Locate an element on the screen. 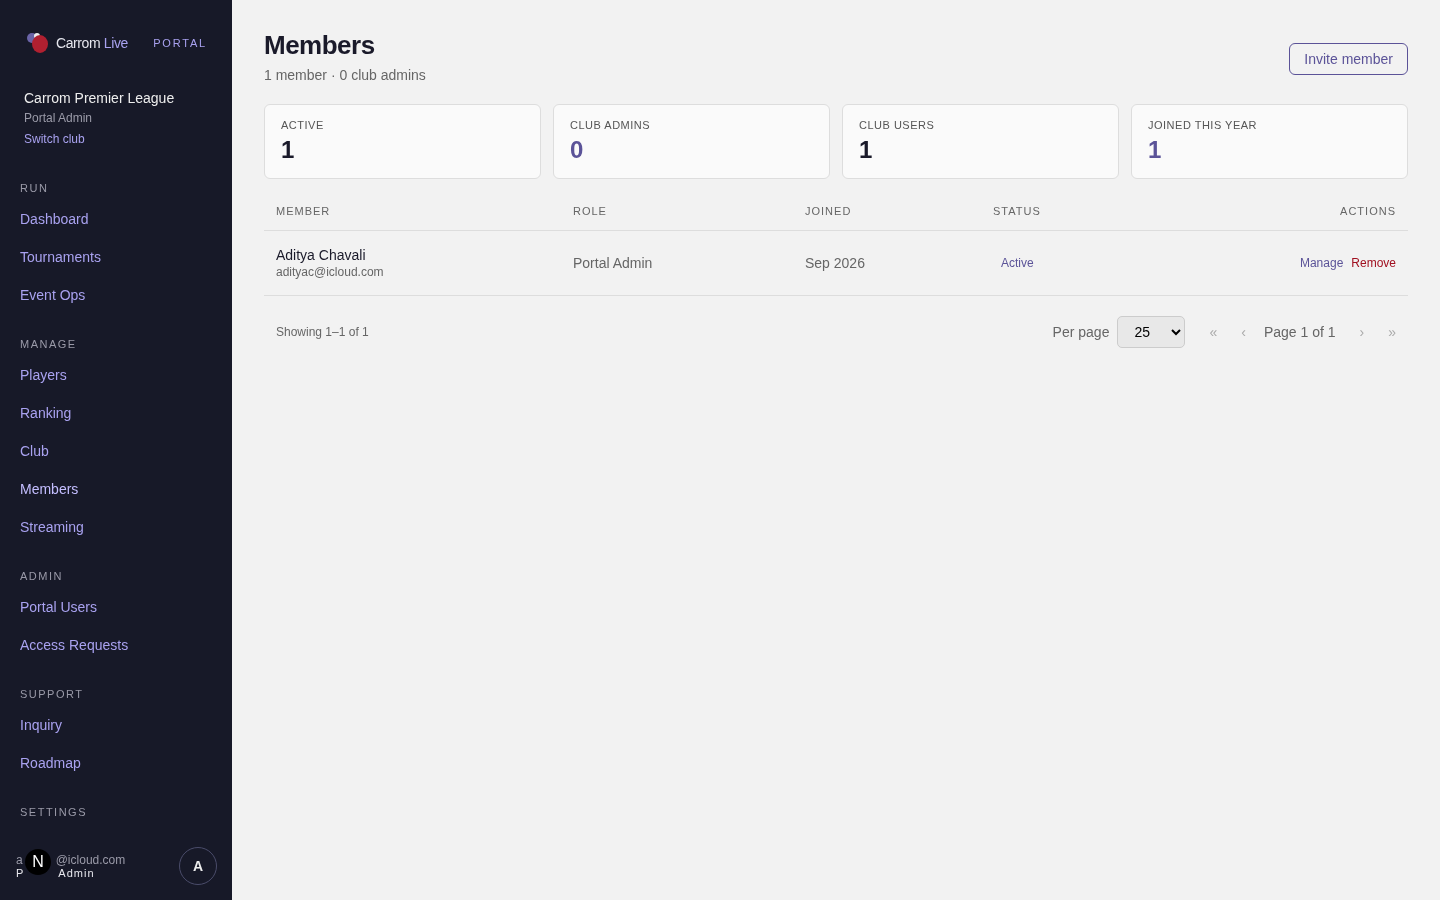 The width and height of the screenshot is (1440, 900). invite-member-button: Invite member is located at coordinates (1348, 59).